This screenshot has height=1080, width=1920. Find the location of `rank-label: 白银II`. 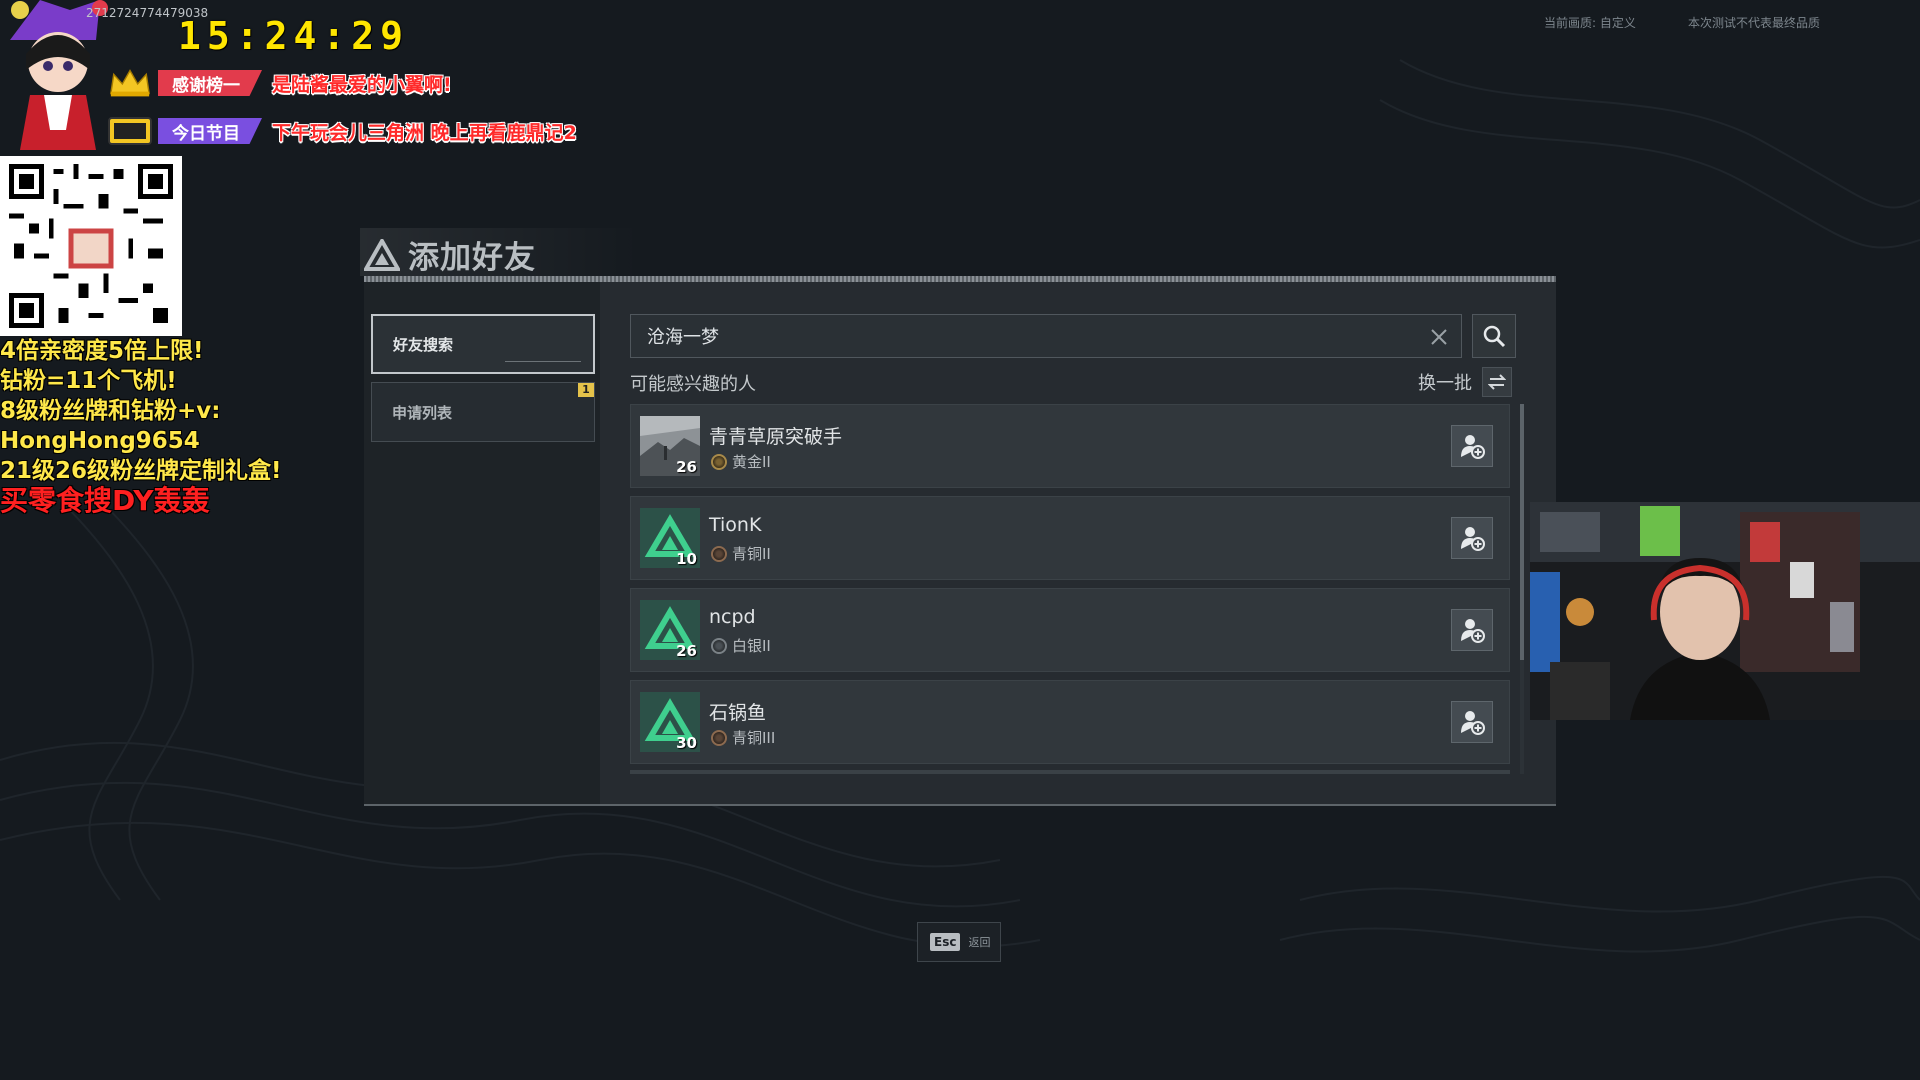

rank-label: 白银II is located at coordinates (751, 646).